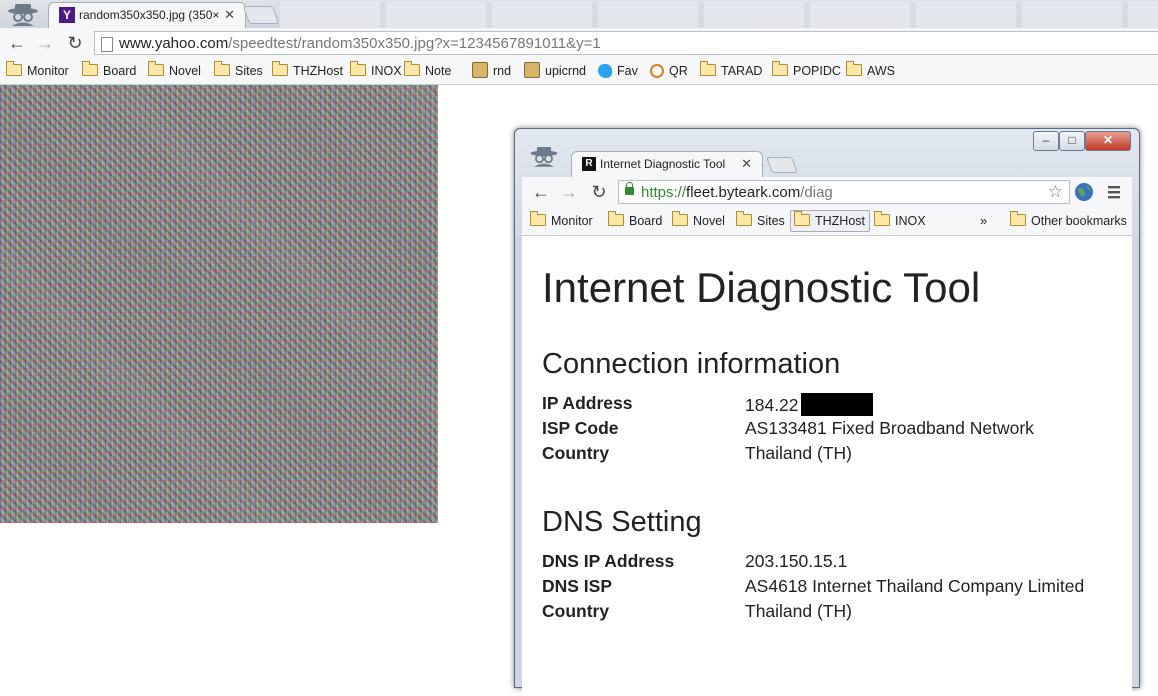  I want to click on bookmark-aws: AWS, so click(870, 70).